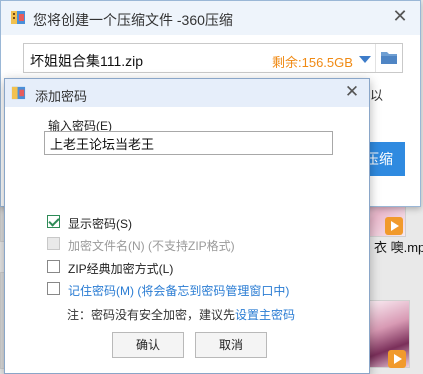 The width and height of the screenshot is (423, 374). I want to click on archive-path-field: 坏姐姐合集111.zip 剩余:156.5GB, so click(213, 58).